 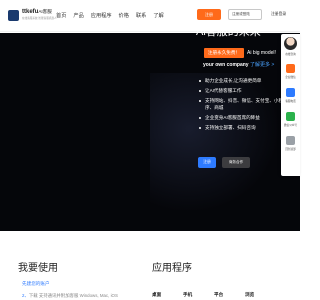 I want to click on business-cooperation-button: 商务合作, so click(x=236, y=162).